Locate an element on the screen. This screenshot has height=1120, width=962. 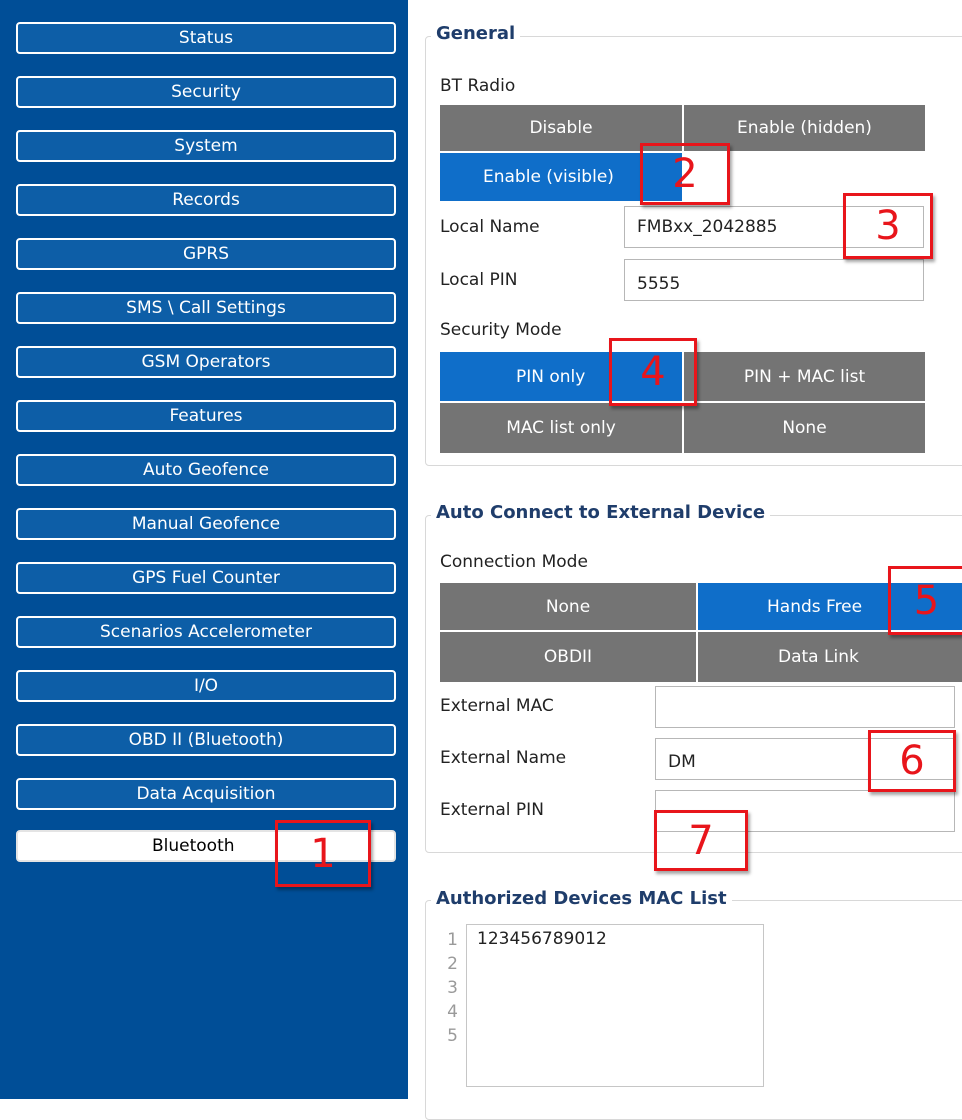
security-mode-label: Security Mode is located at coordinates (501, 330).